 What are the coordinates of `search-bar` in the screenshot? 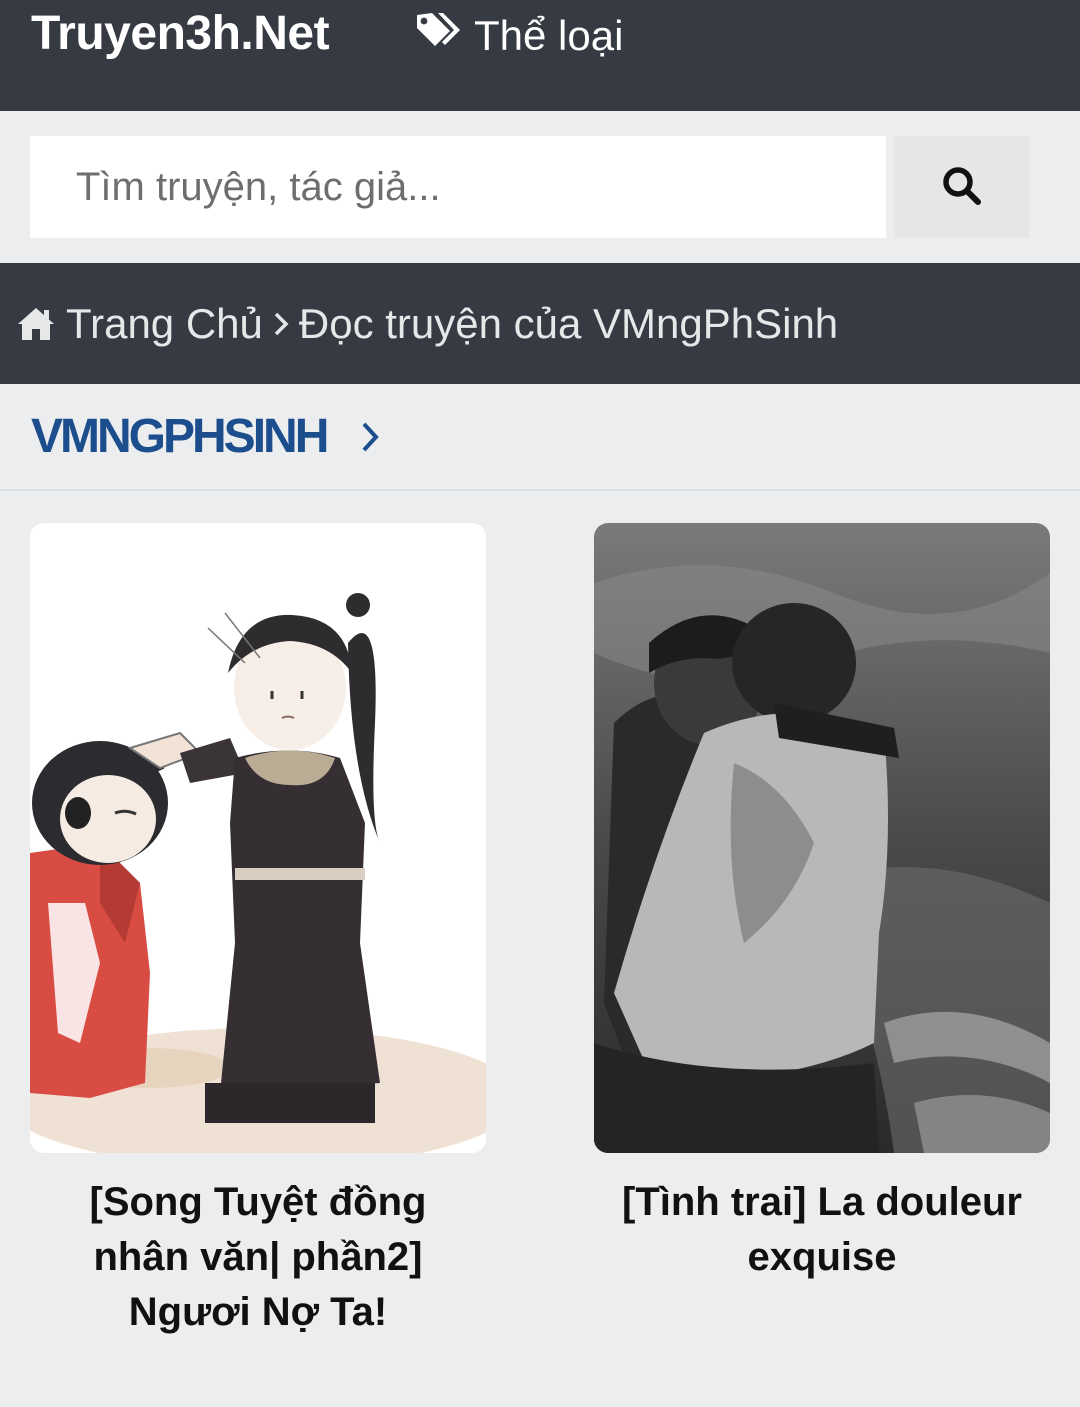 It's located at (540, 187).